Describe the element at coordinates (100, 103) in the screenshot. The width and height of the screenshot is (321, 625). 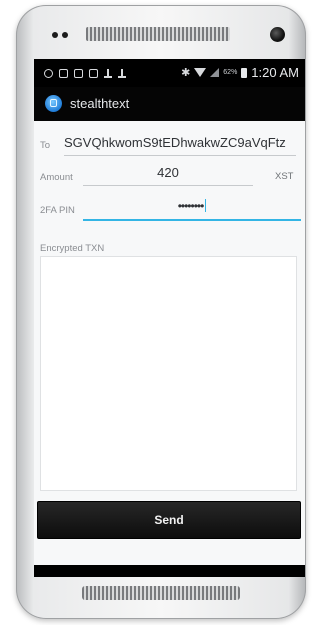
I see `app-title: stealthtext` at that location.